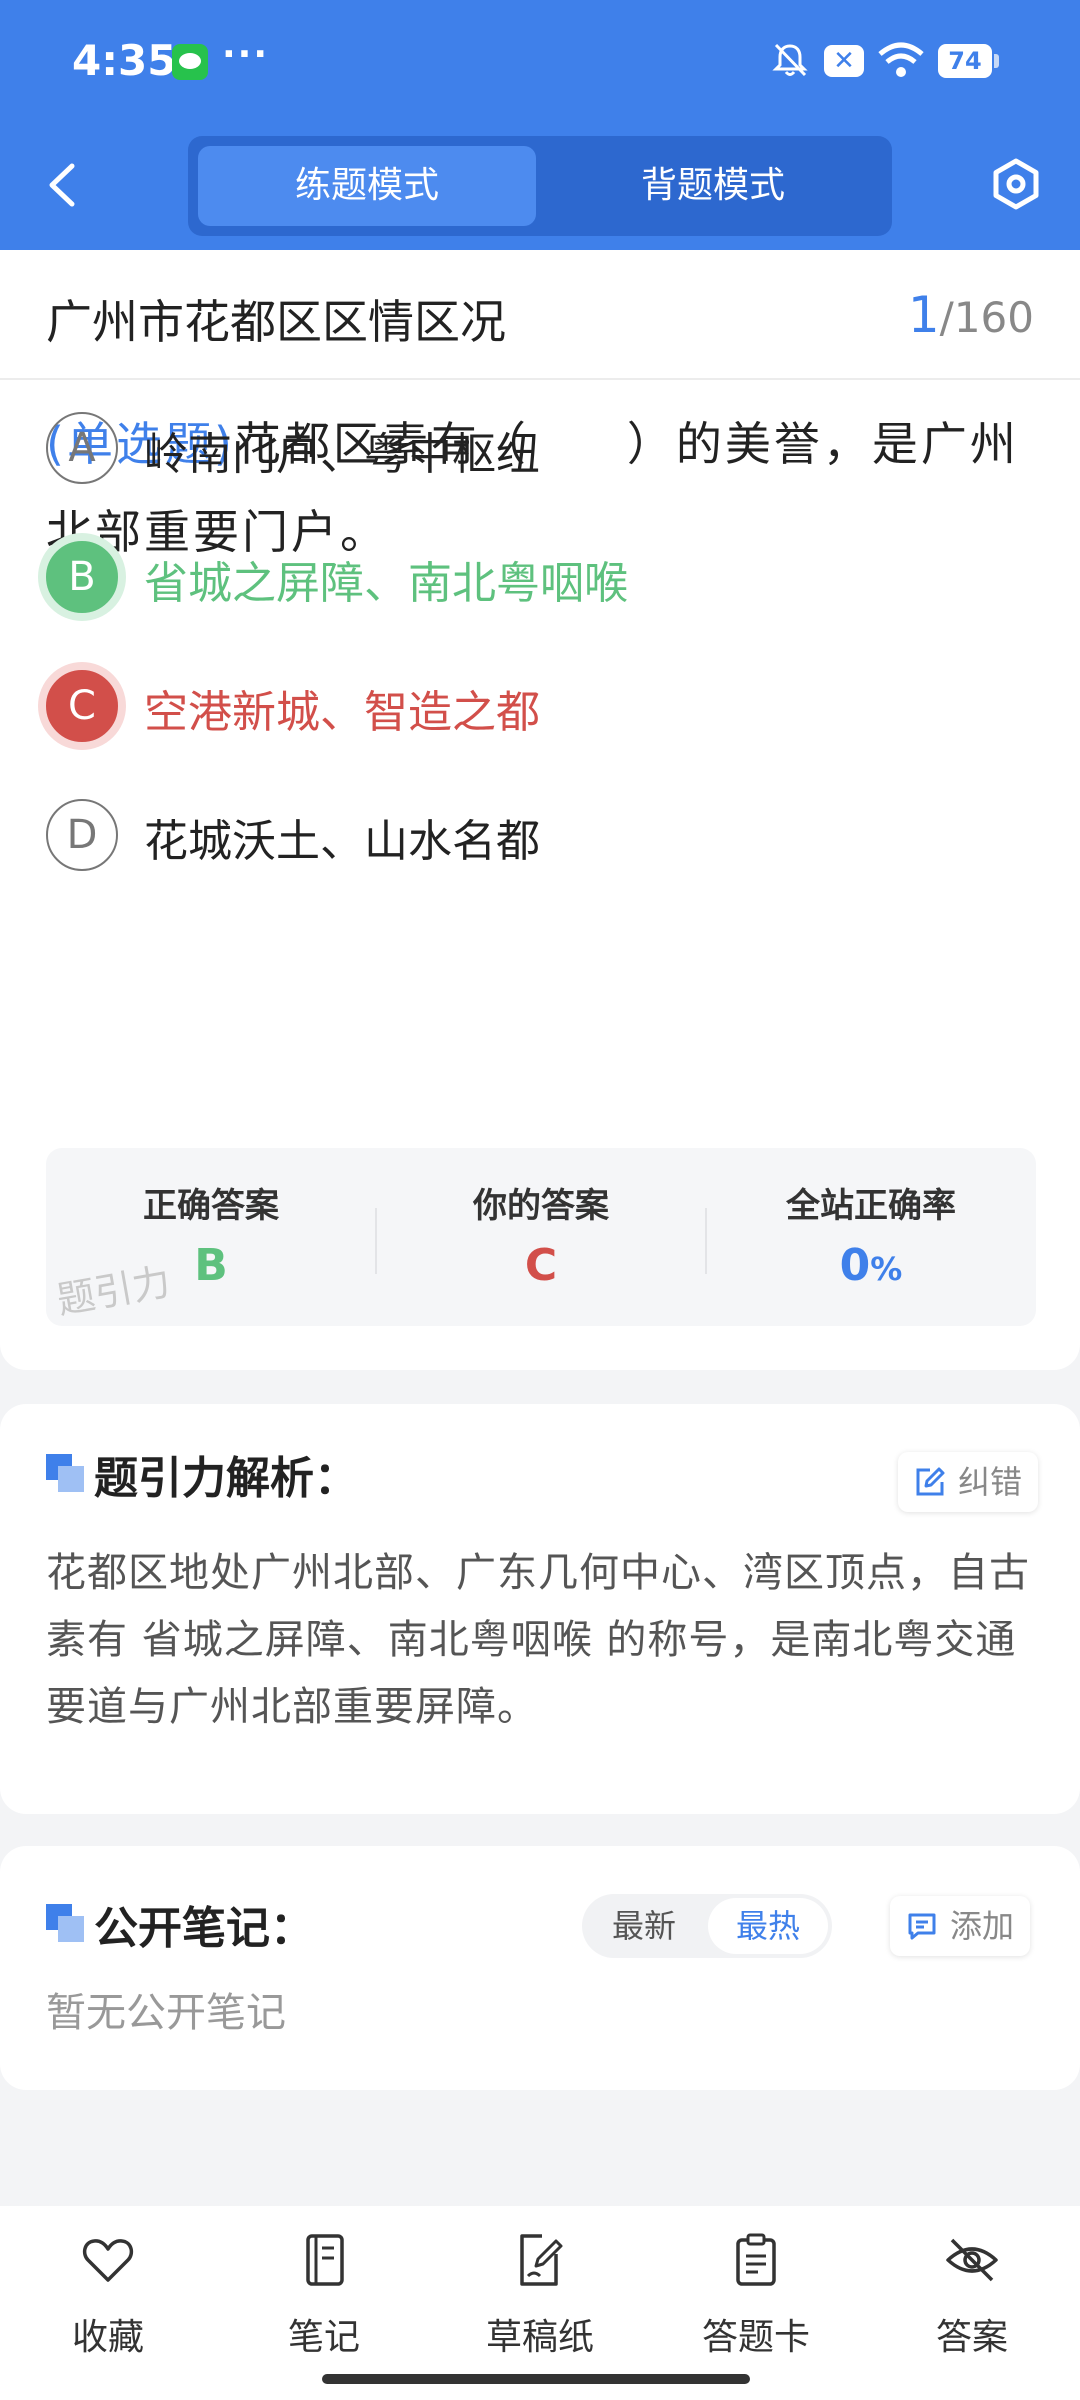 The width and height of the screenshot is (1080, 2400). I want to click on tab-draft: 草稿纸, so click(540, 2302).